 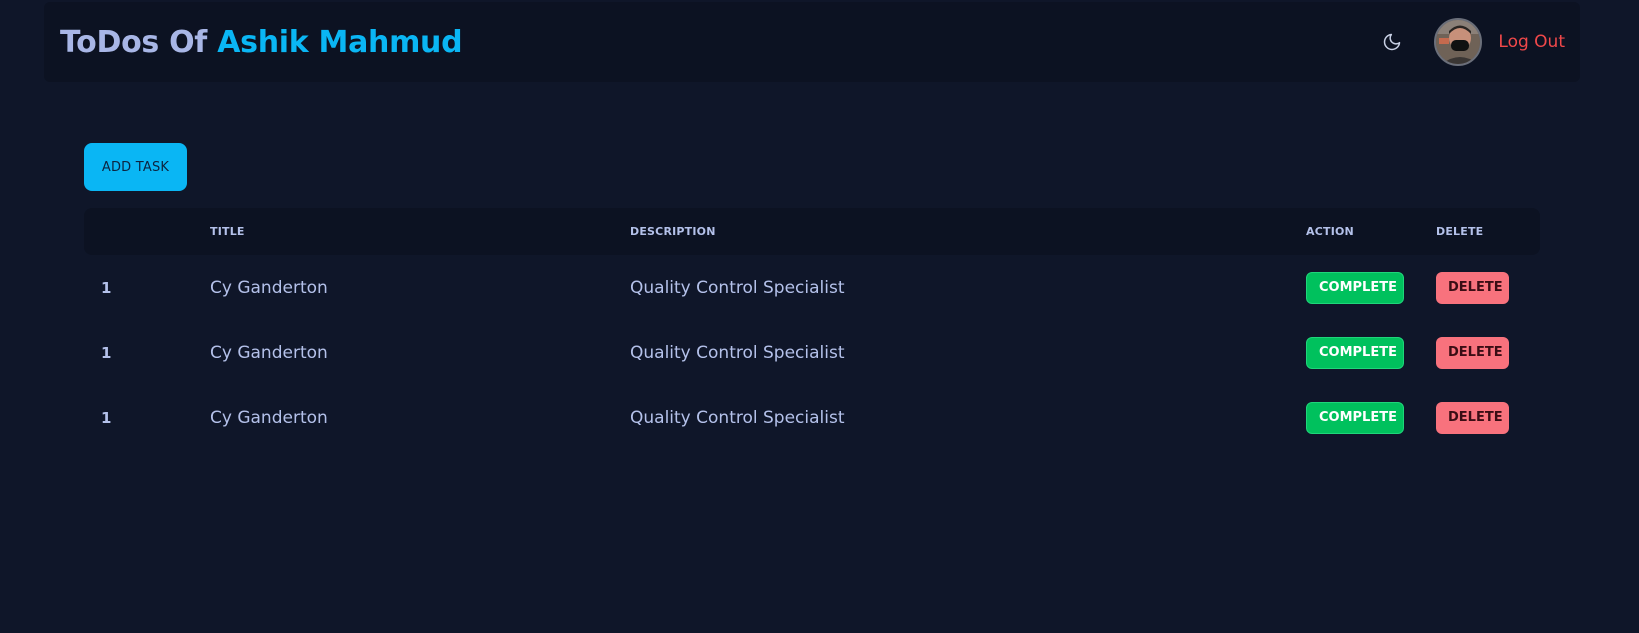 What do you see at coordinates (673, 231) in the screenshot?
I see `column-header-description: DESCRIPTION` at bounding box center [673, 231].